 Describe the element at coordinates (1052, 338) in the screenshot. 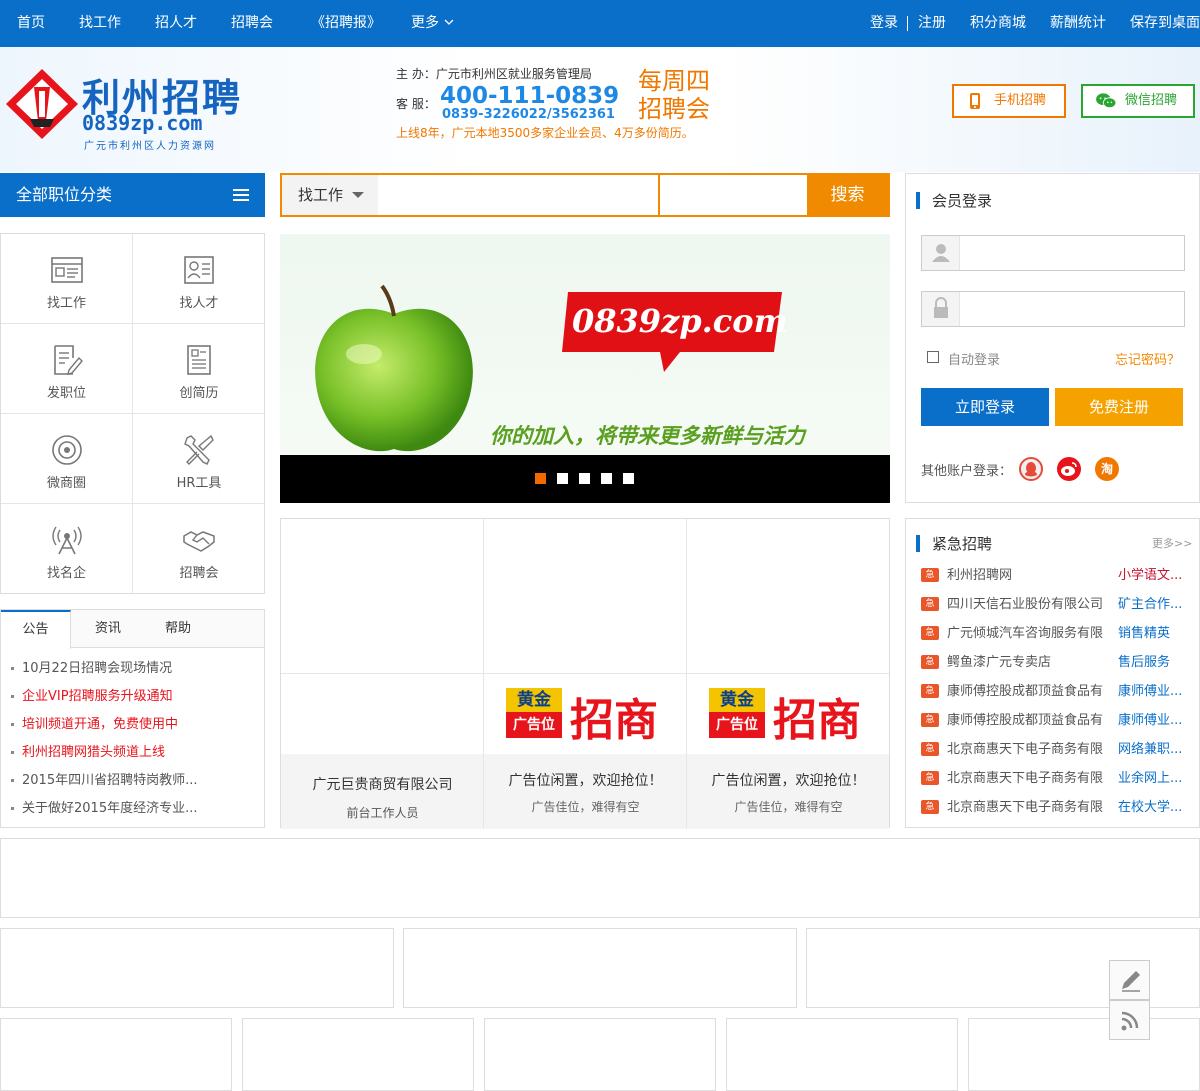

I see `member-login-panel: 会员登录 自动登录 忘记密码？ 立即登录 免费注册 其他账户登录： 淘` at that location.